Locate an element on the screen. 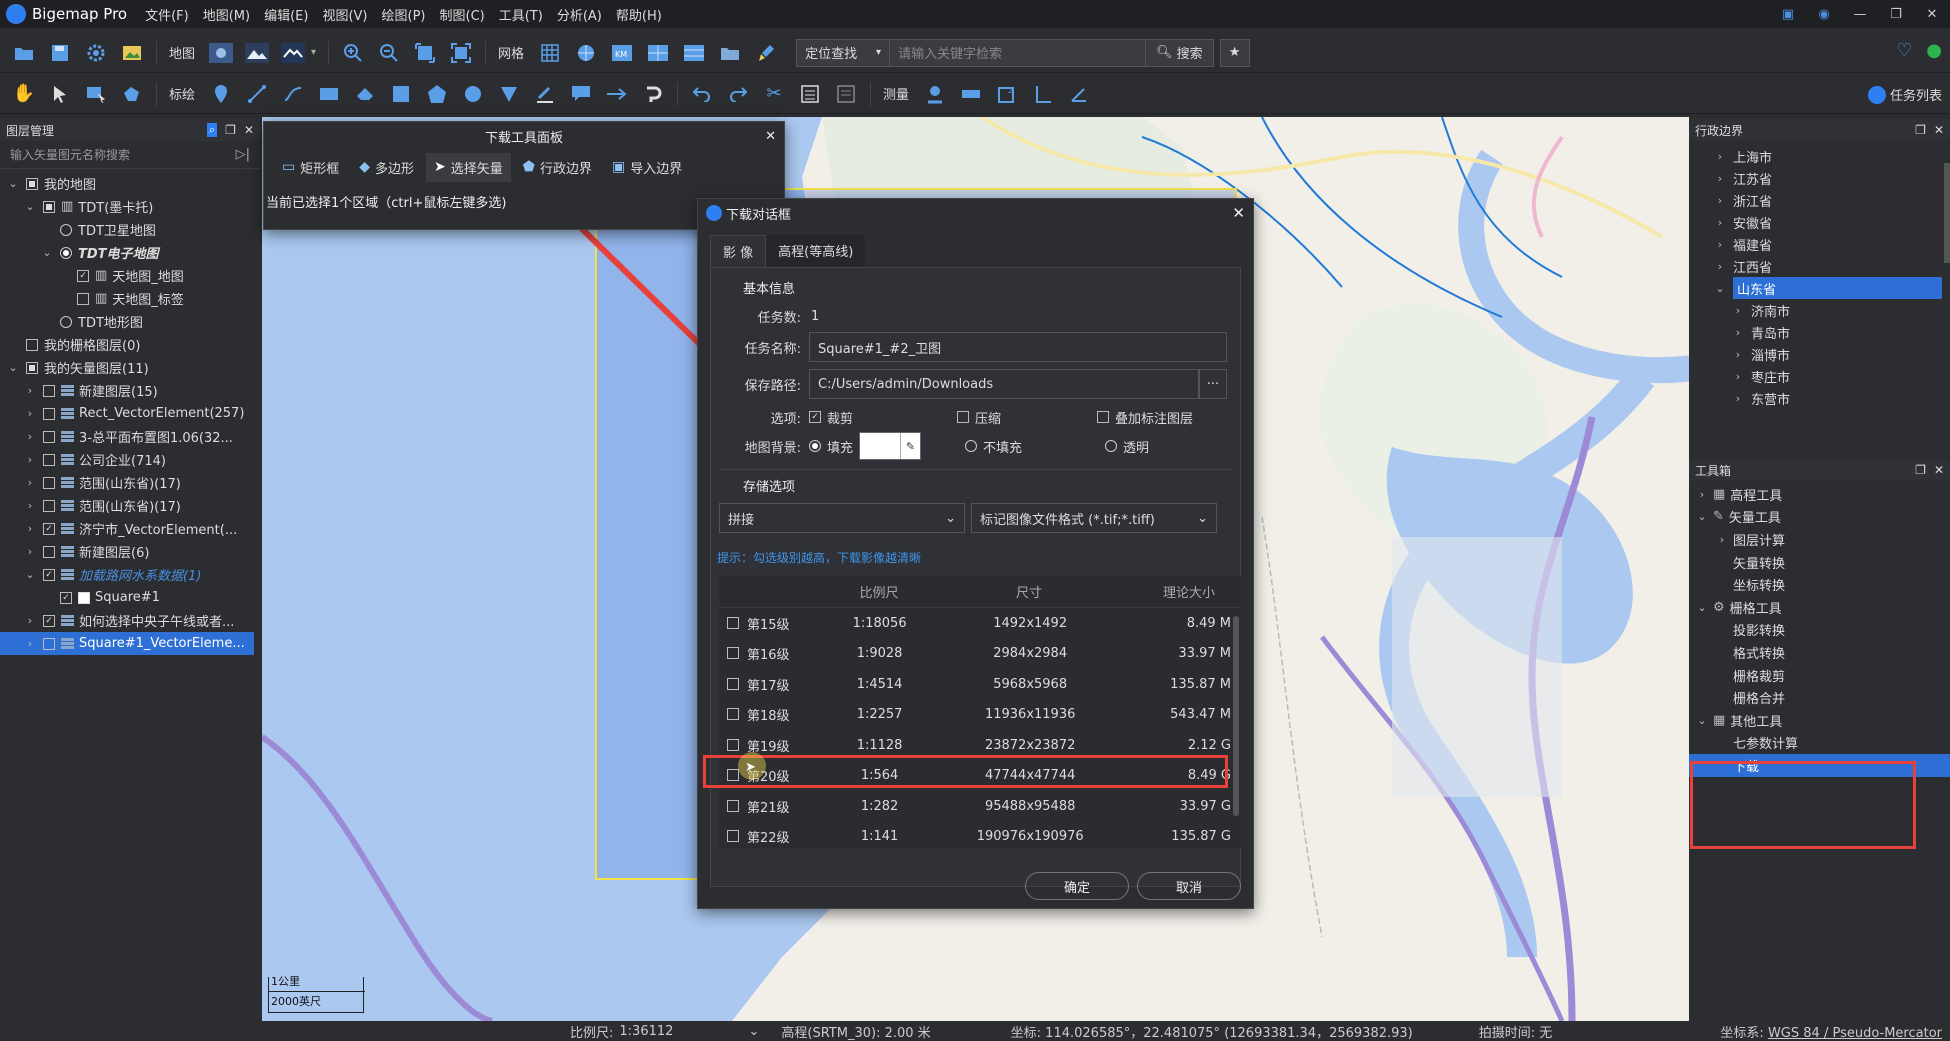 The image size is (1950, 1041). select-arrow-icon is located at coordinates (60, 94).